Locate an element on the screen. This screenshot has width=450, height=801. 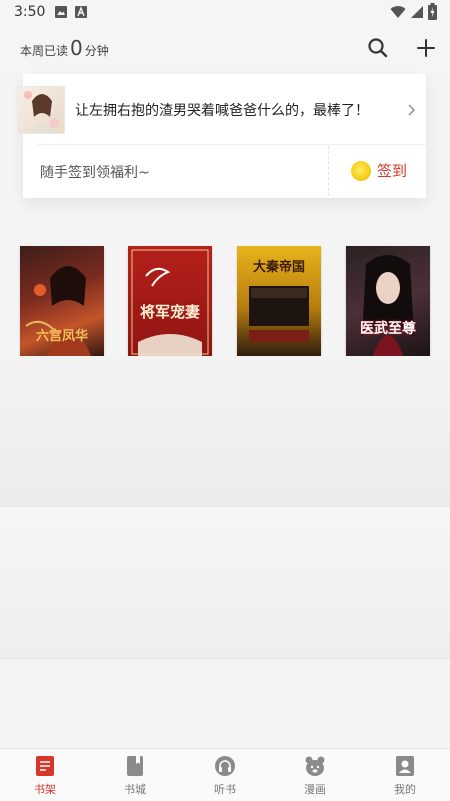
book-cover: 医武至尊 is located at coordinates (388, 302).